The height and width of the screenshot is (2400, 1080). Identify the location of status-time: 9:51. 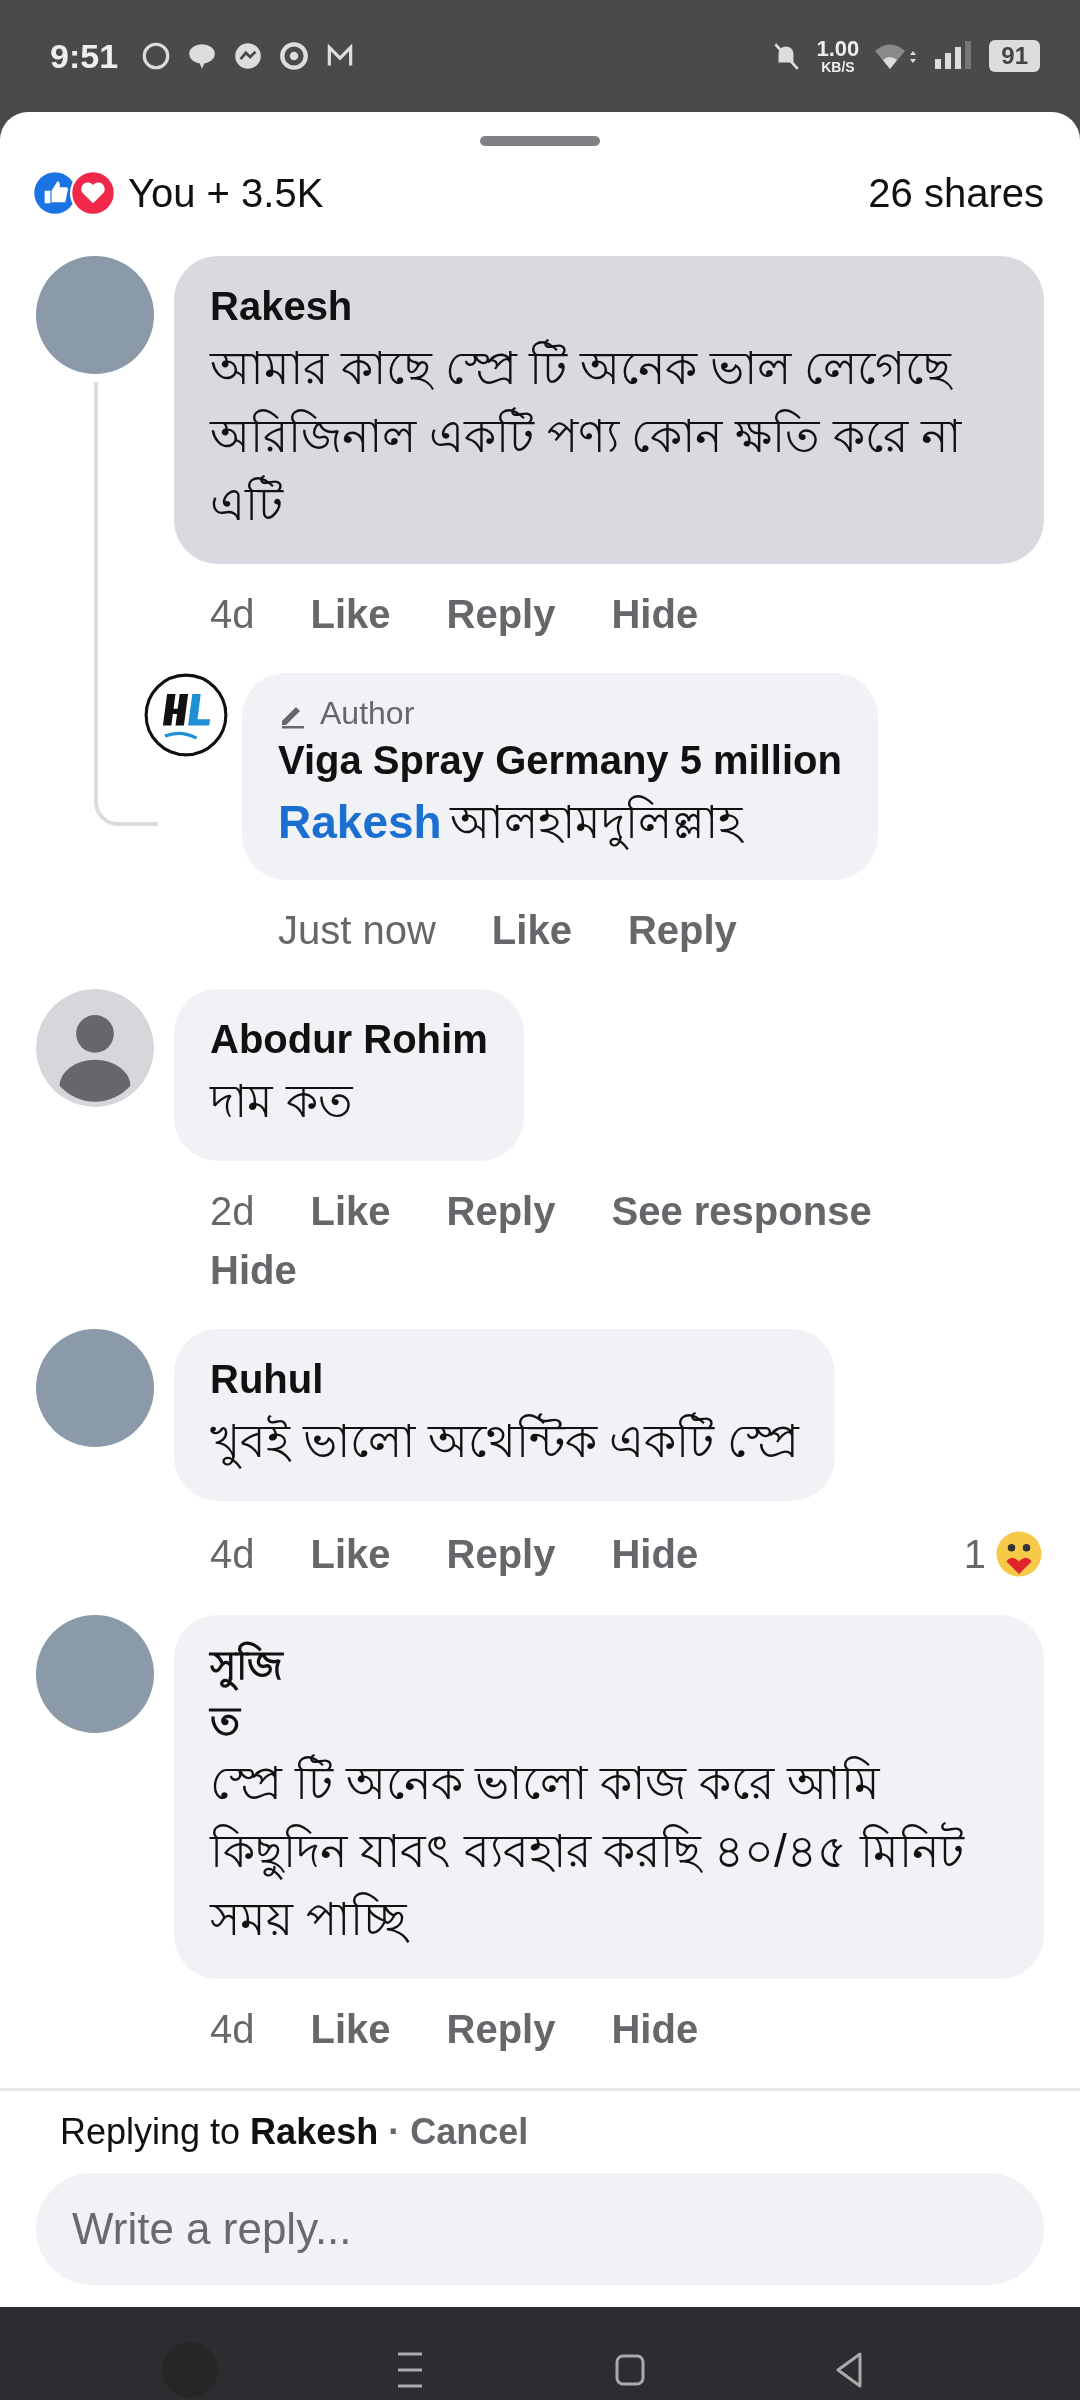
(84, 56).